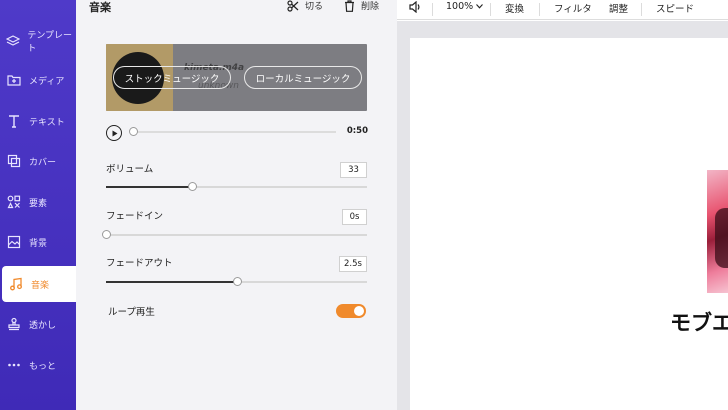  I want to click on sidebar-item-label: 要素, so click(38, 203).